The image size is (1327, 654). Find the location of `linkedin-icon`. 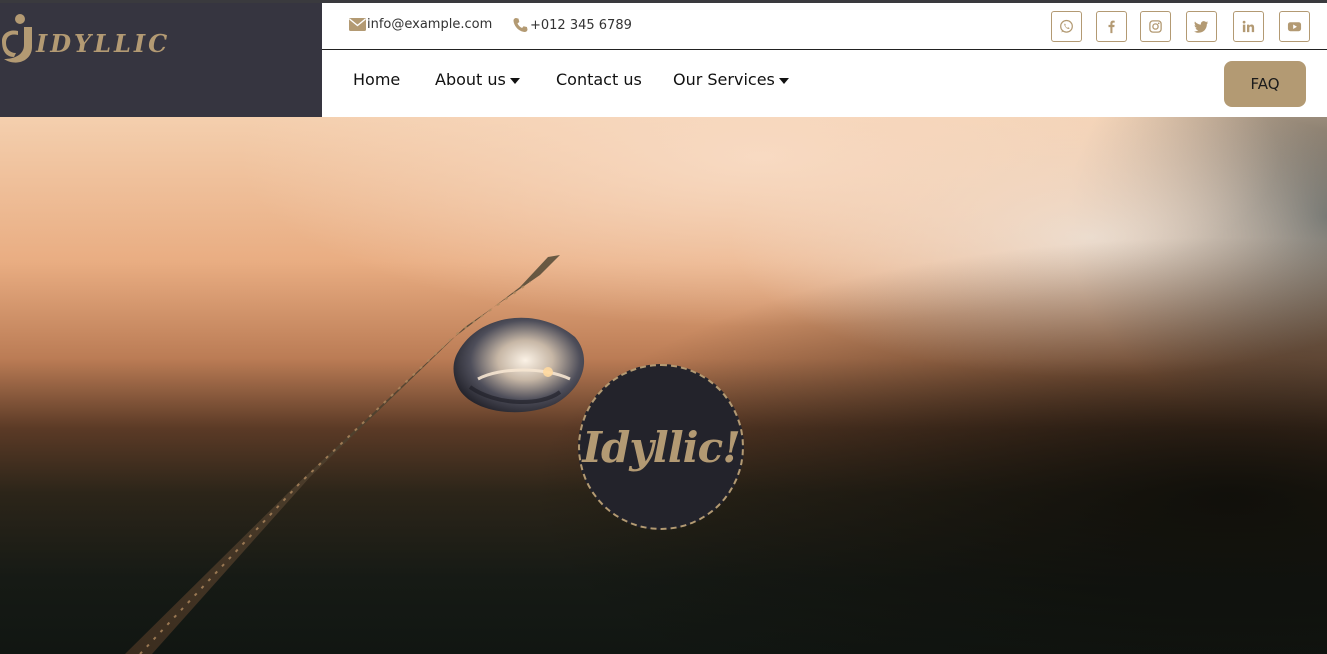

linkedin-icon is located at coordinates (1248, 26).